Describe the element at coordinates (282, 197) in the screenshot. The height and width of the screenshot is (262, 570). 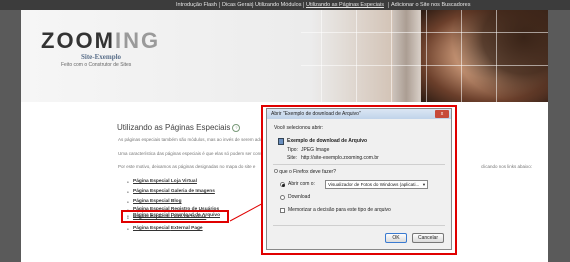
I see `download-radio` at that location.